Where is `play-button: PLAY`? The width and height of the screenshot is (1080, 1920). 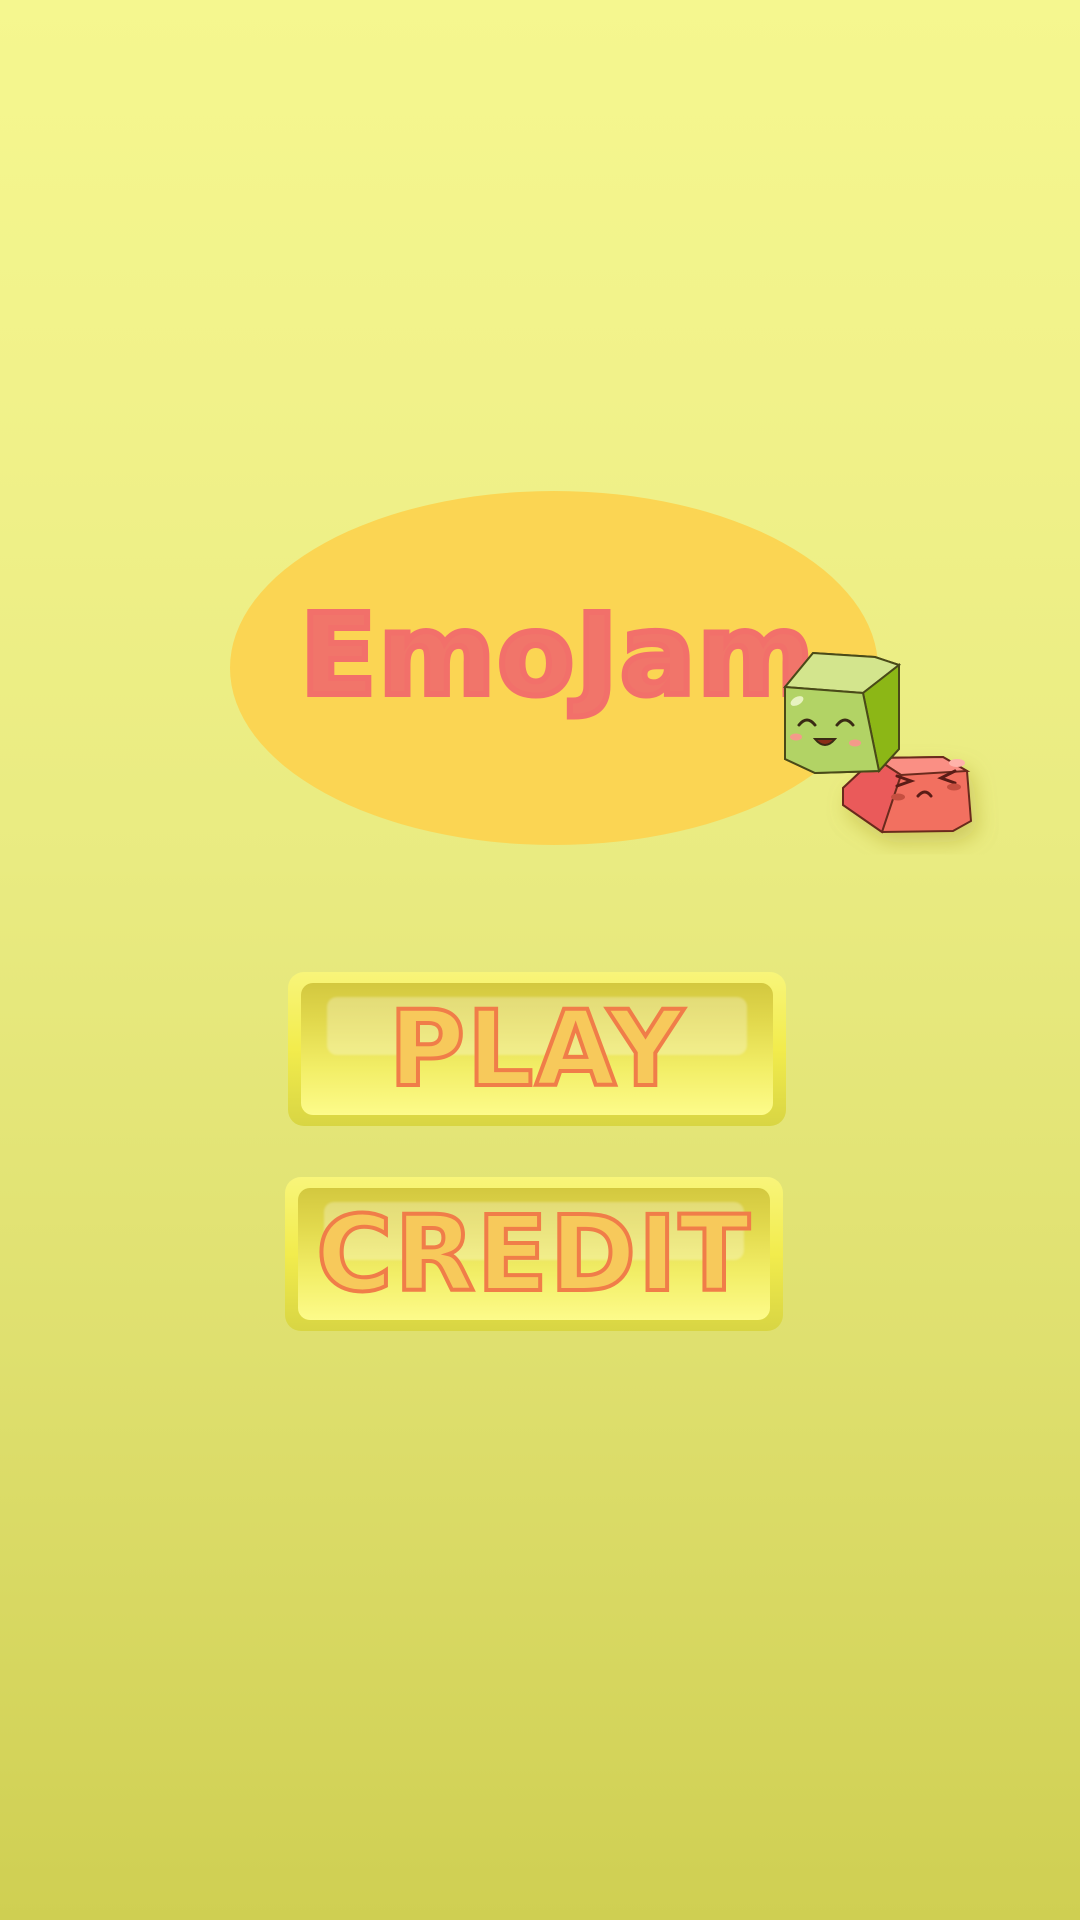 play-button: PLAY is located at coordinates (537, 1049).